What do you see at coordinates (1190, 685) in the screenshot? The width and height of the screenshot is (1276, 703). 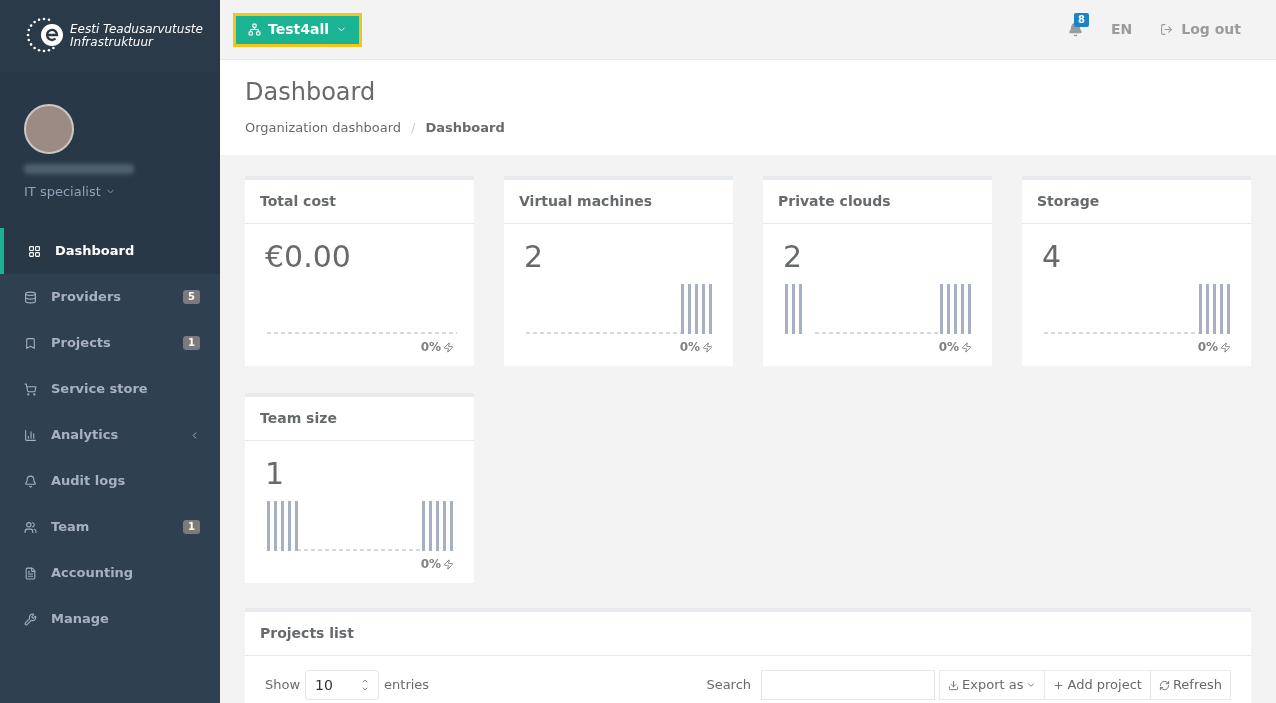 I see `toolbar-button: Refresh` at bounding box center [1190, 685].